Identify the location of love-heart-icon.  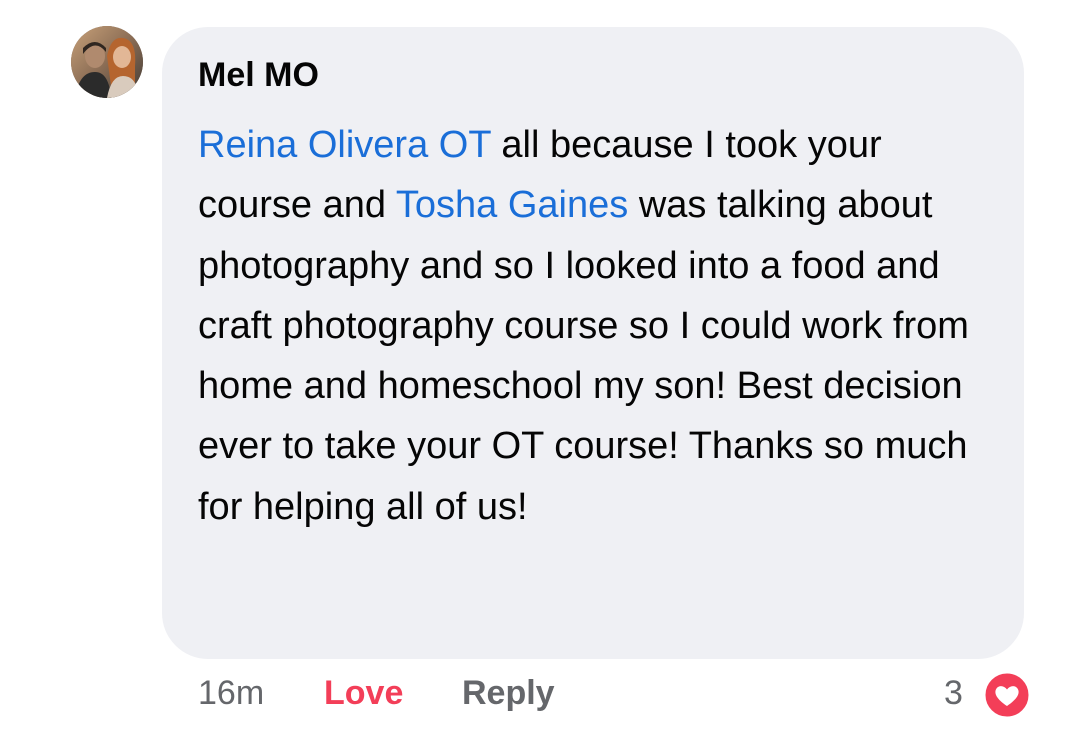
(1007, 695).